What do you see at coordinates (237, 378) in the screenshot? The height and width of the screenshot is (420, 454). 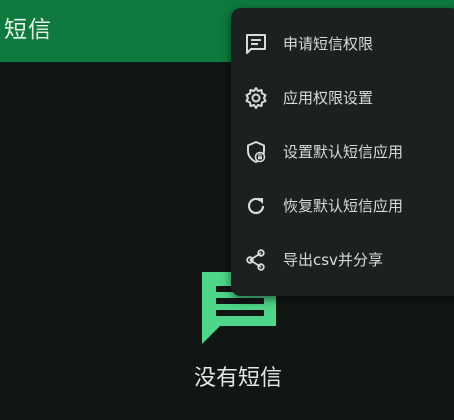 I see `empty-message: 没有短信` at bounding box center [237, 378].